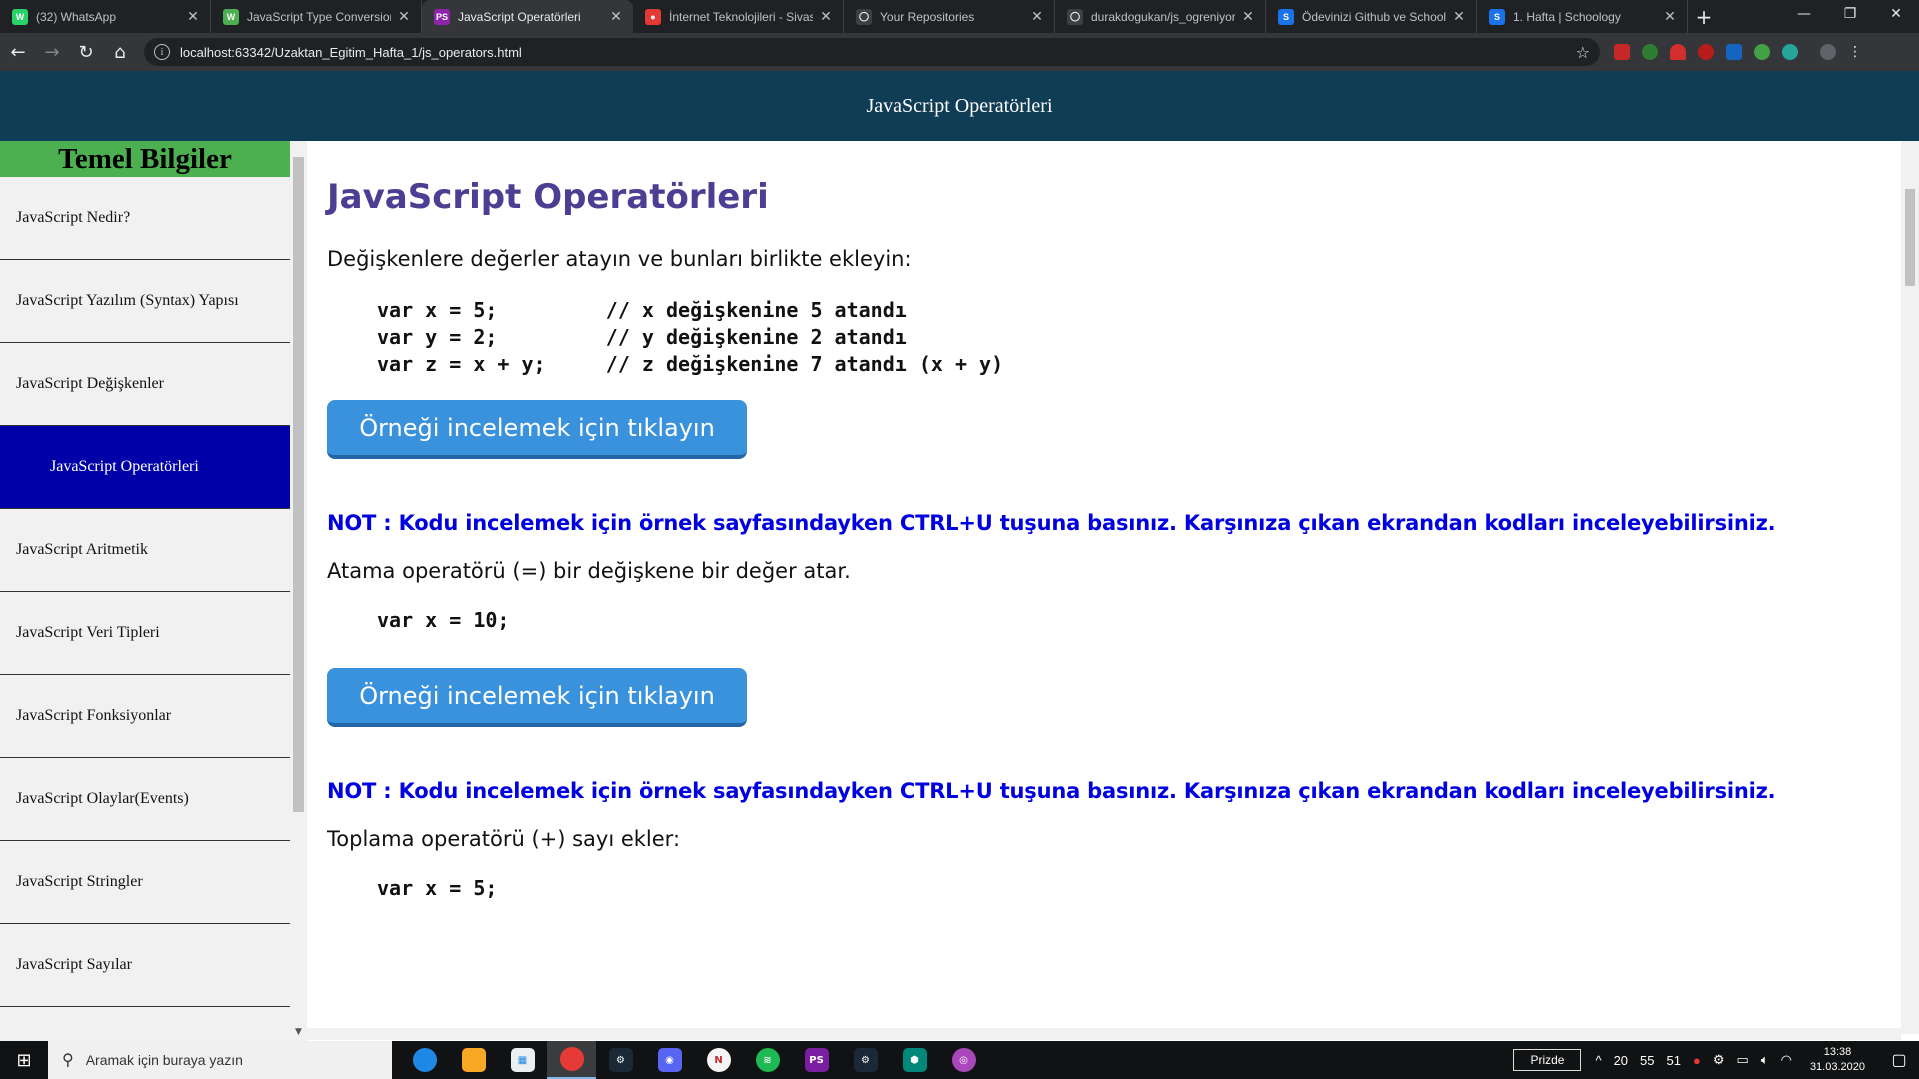 Image resolution: width=1919 pixels, height=1079 pixels. What do you see at coordinates (1828, 52) in the screenshot?
I see `profile-avatar-icon` at bounding box center [1828, 52].